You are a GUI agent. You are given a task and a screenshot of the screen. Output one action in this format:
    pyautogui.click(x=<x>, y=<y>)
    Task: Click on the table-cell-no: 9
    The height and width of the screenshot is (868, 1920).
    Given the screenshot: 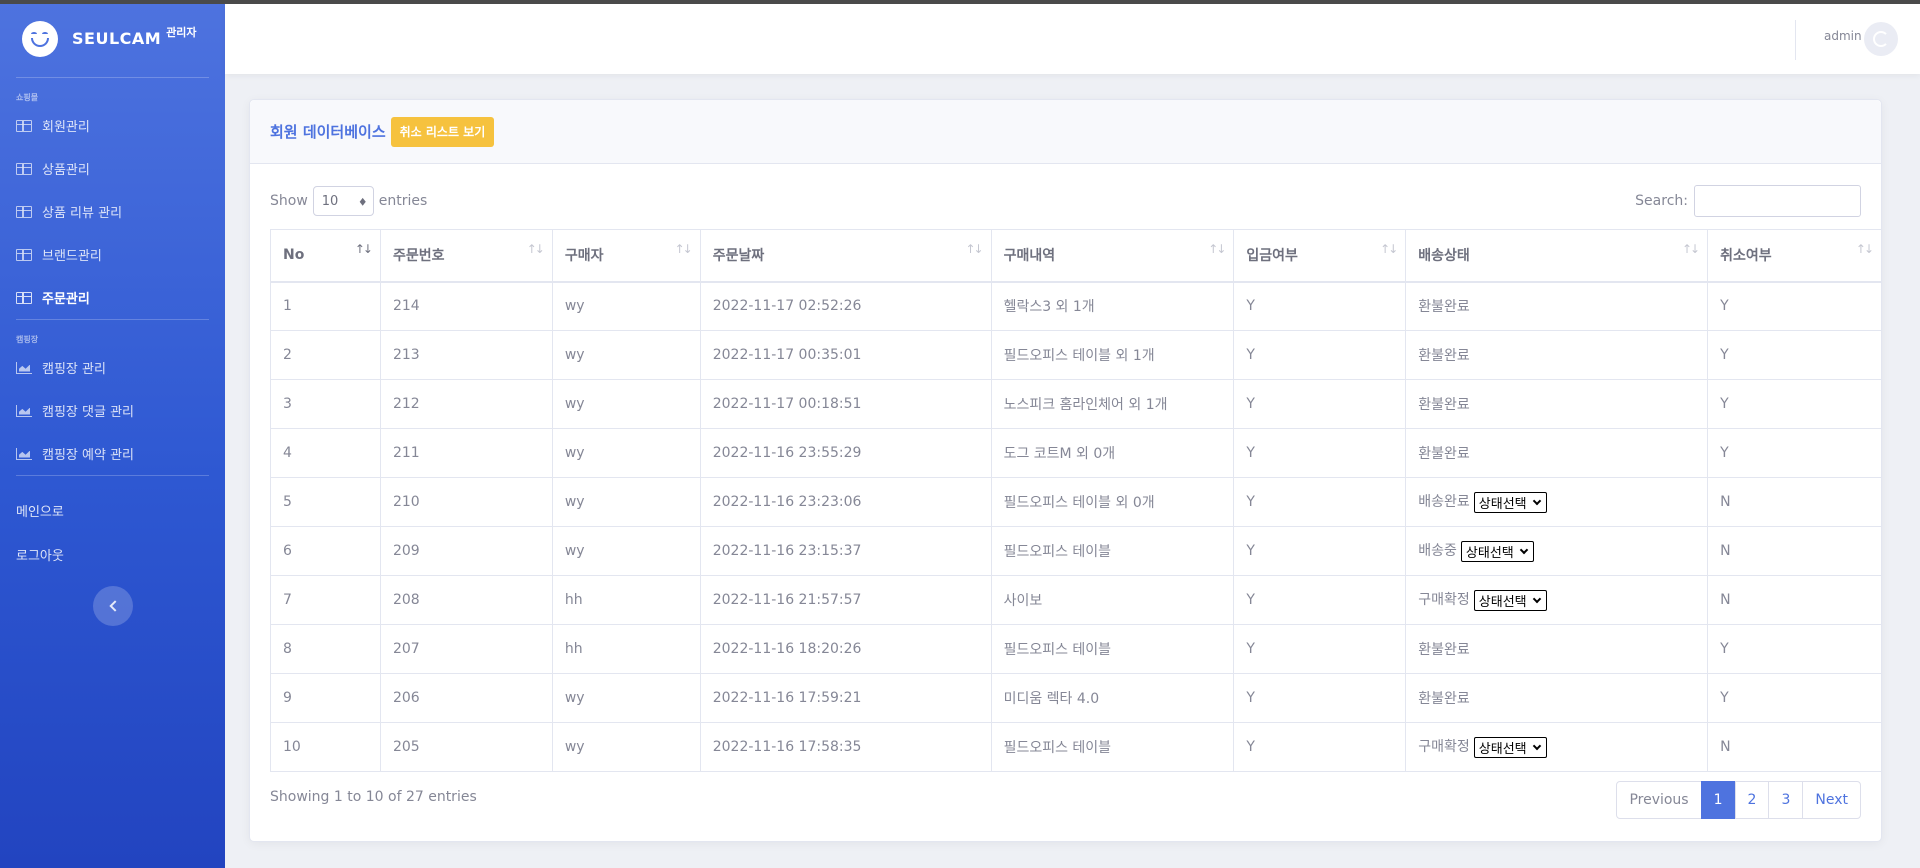 What is the action you would take?
    pyautogui.click(x=325, y=698)
    